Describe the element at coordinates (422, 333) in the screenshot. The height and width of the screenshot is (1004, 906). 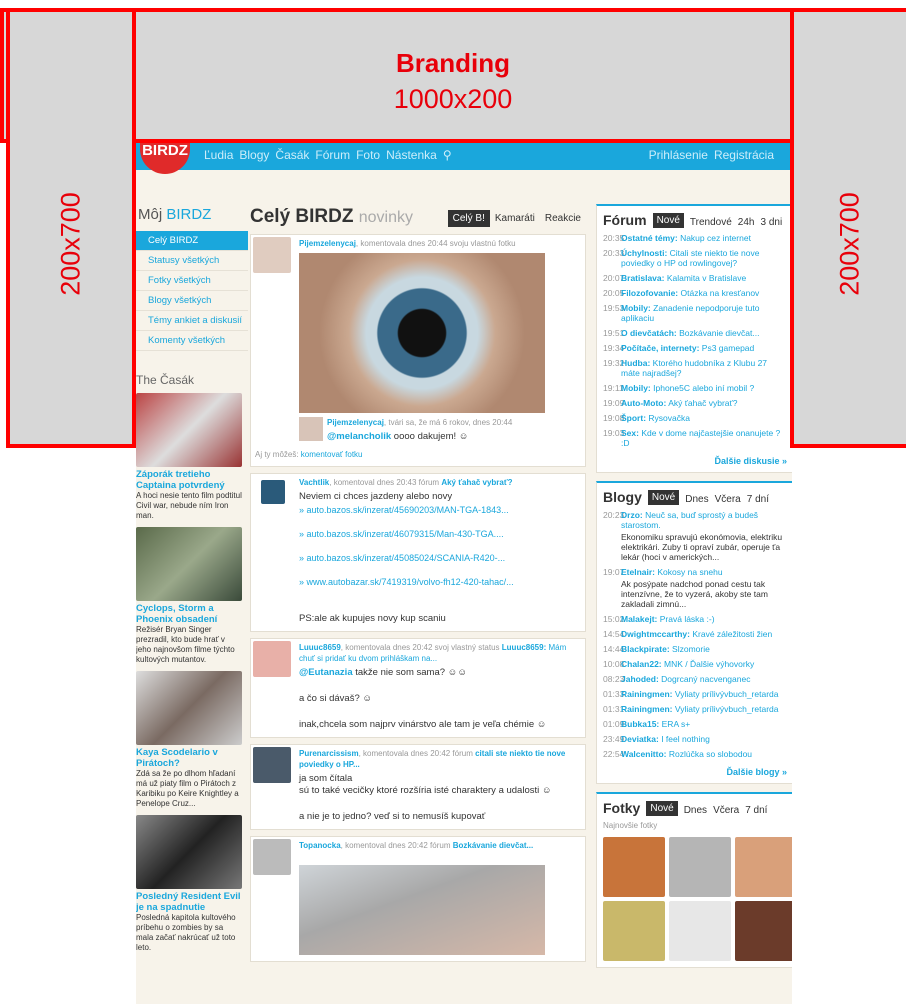
I see `eye-photo` at that location.